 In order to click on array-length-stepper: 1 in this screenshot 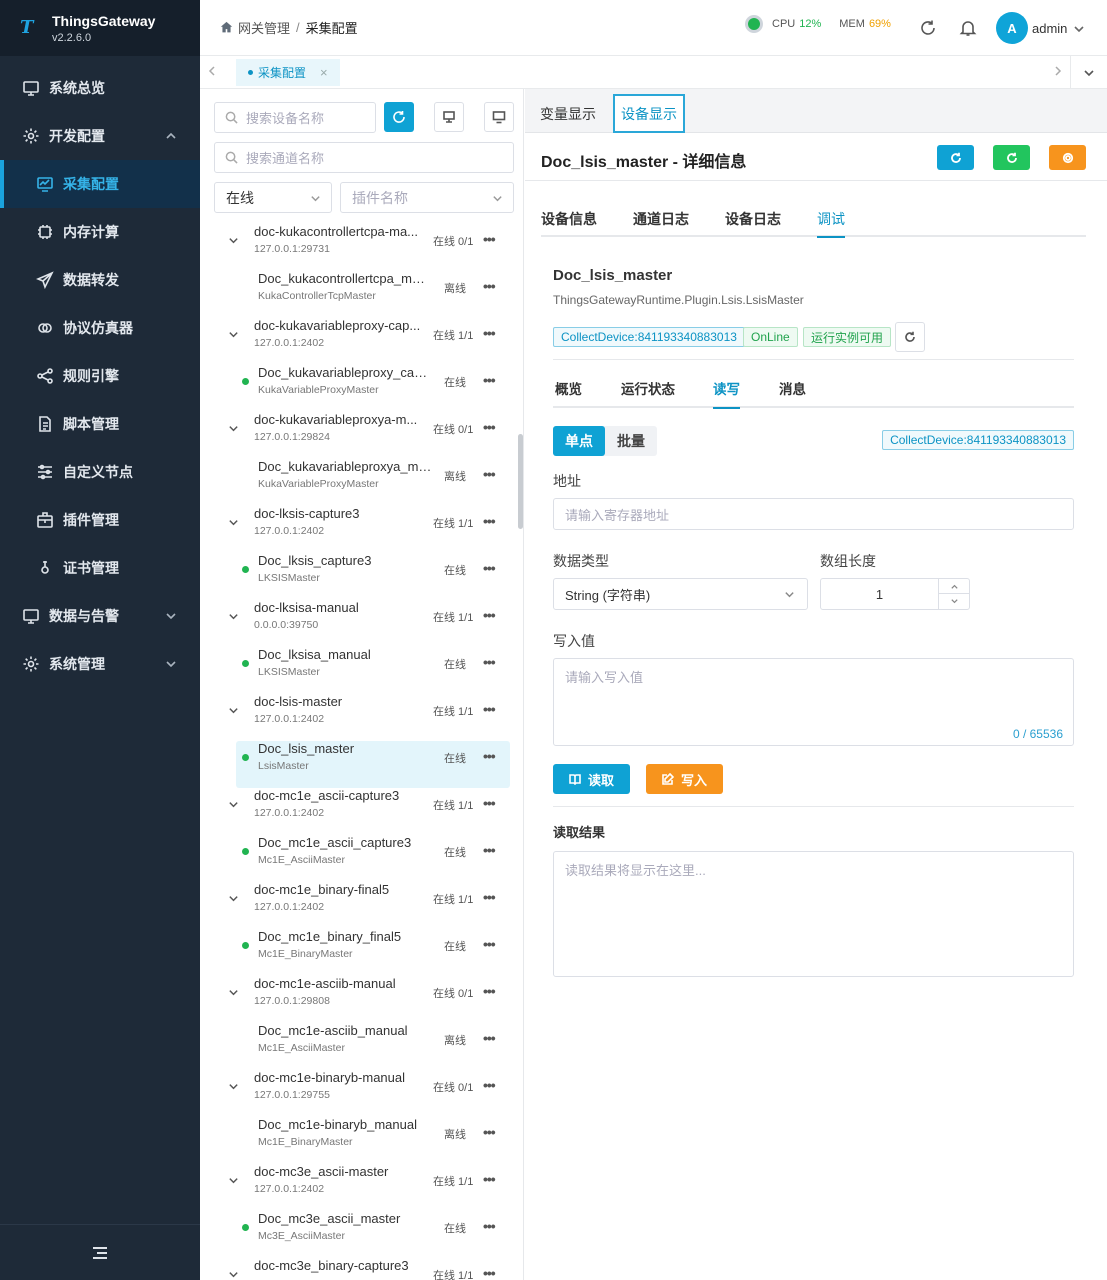, I will do `click(895, 594)`.